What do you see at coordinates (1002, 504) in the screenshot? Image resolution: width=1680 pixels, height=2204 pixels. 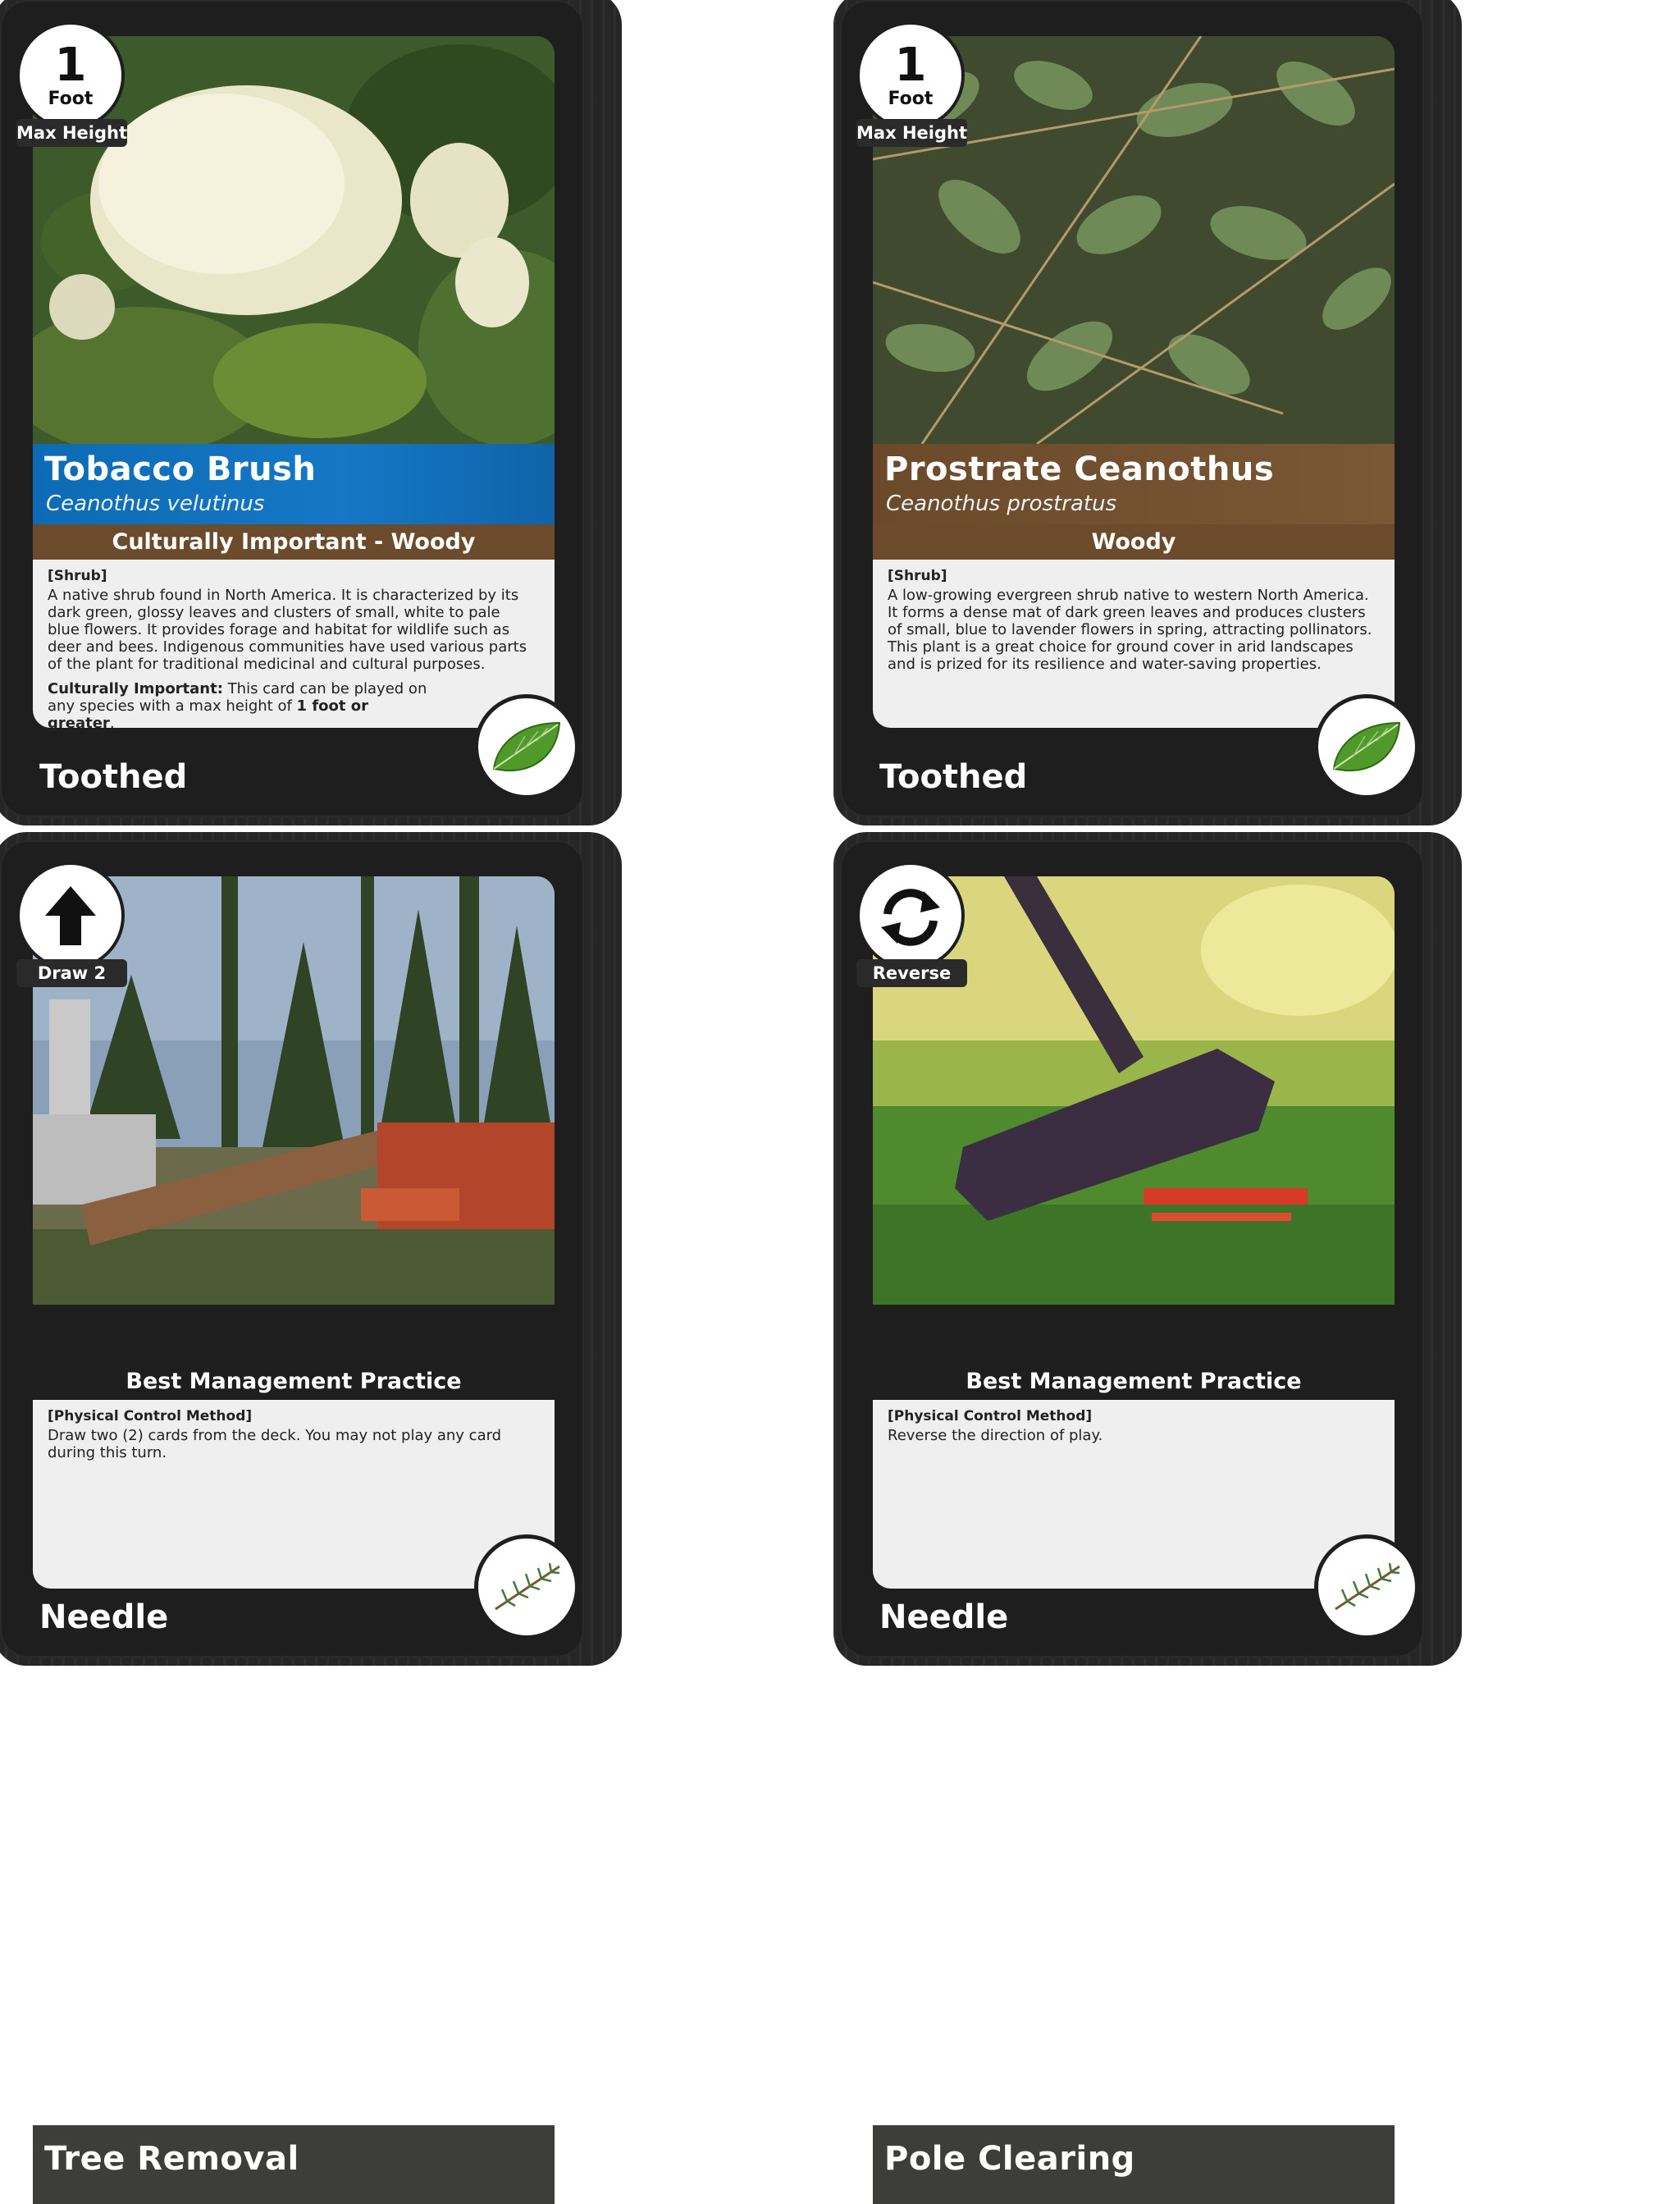 I see `scientific-name: Ceanothus prostratus` at bounding box center [1002, 504].